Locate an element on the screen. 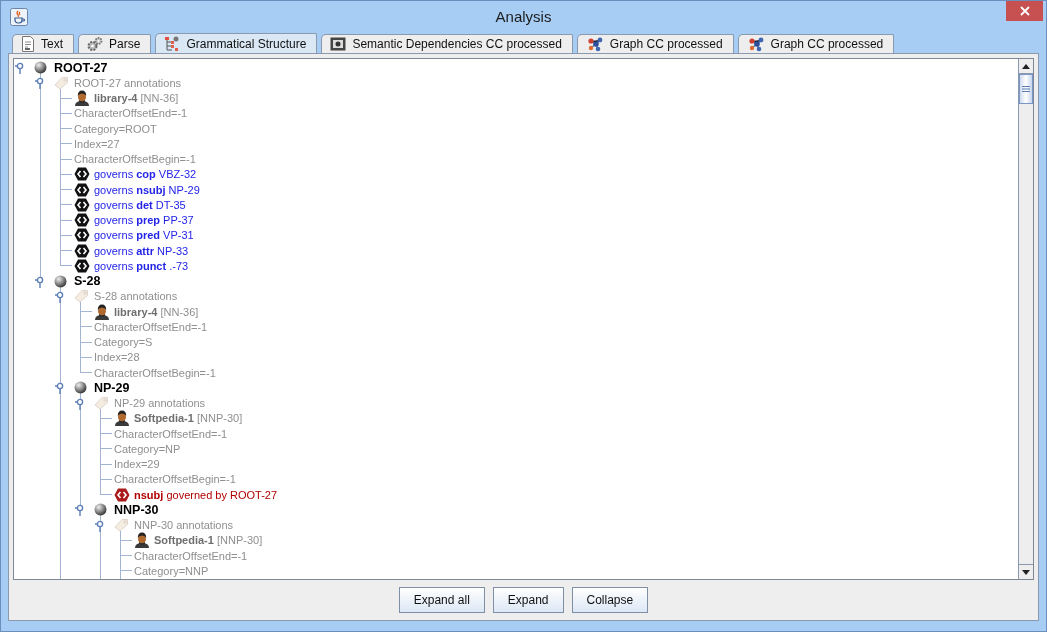 This screenshot has width=1047, height=632. tab: Parse is located at coordinates (115, 43).